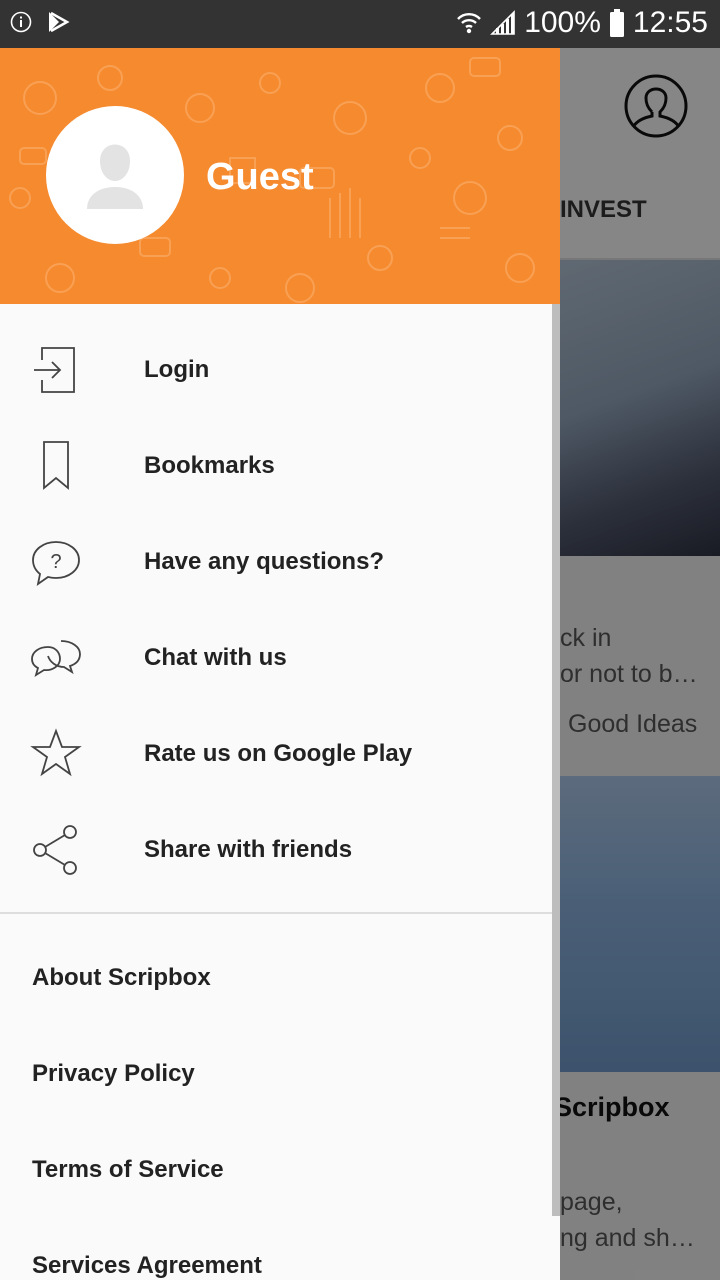 Image resolution: width=720 pixels, height=1280 pixels. Describe the element at coordinates (276, 1170) in the screenshot. I see `link-terms-of-service: Terms of Service` at that location.